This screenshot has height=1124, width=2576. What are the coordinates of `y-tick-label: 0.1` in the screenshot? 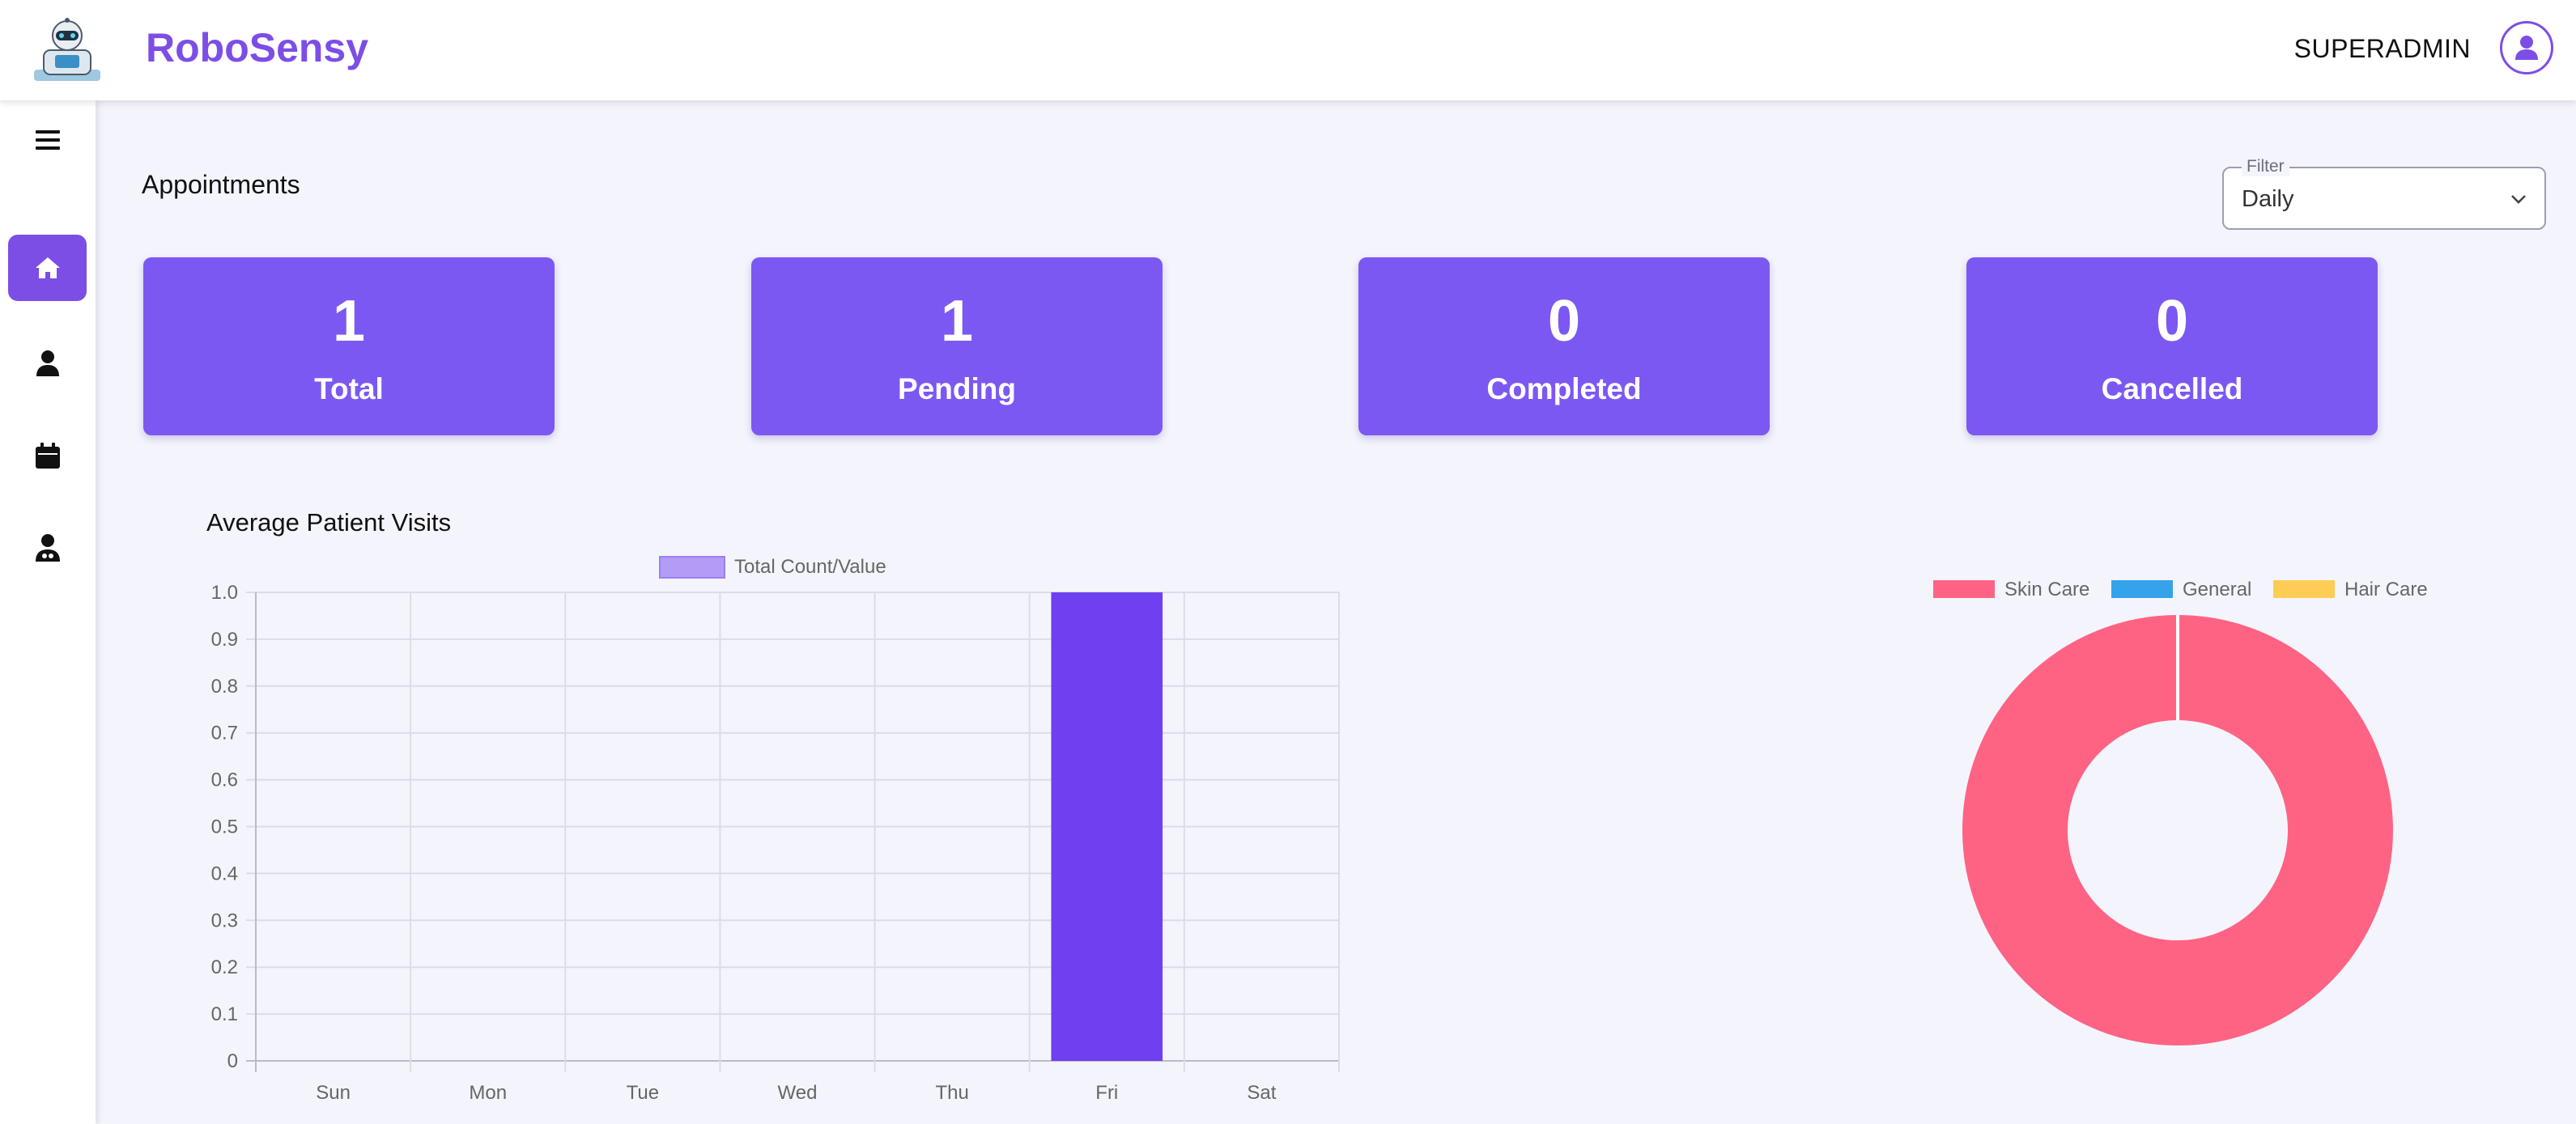 It's located at (225, 1014).